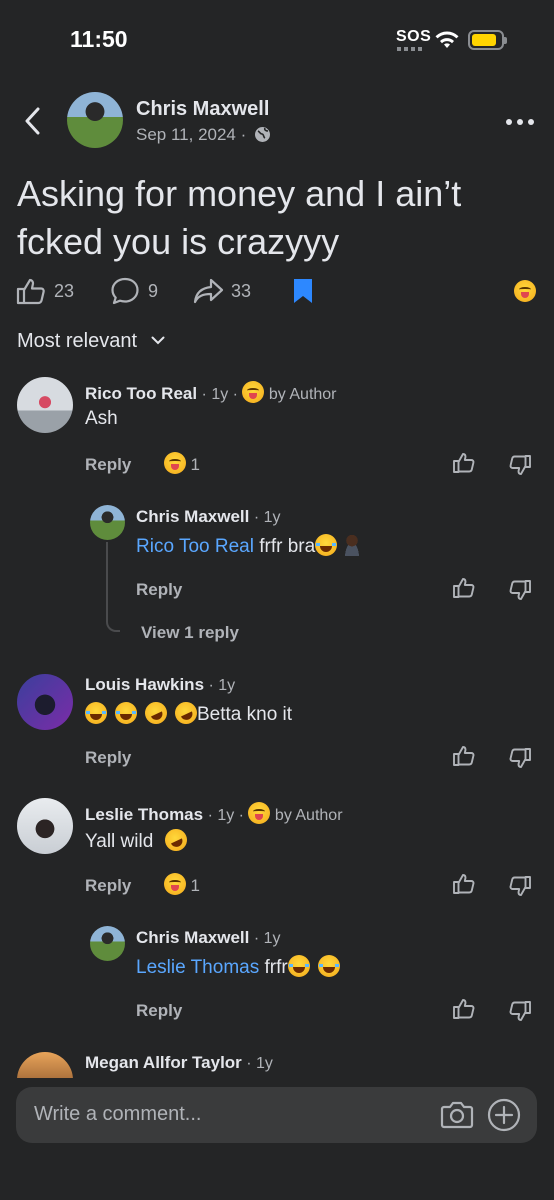 The width and height of the screenshot is (554, 1200). Describe the element at coordinates (190, 633) in the screenshot. I see `view-replies-link: View 1 reply` at that location.